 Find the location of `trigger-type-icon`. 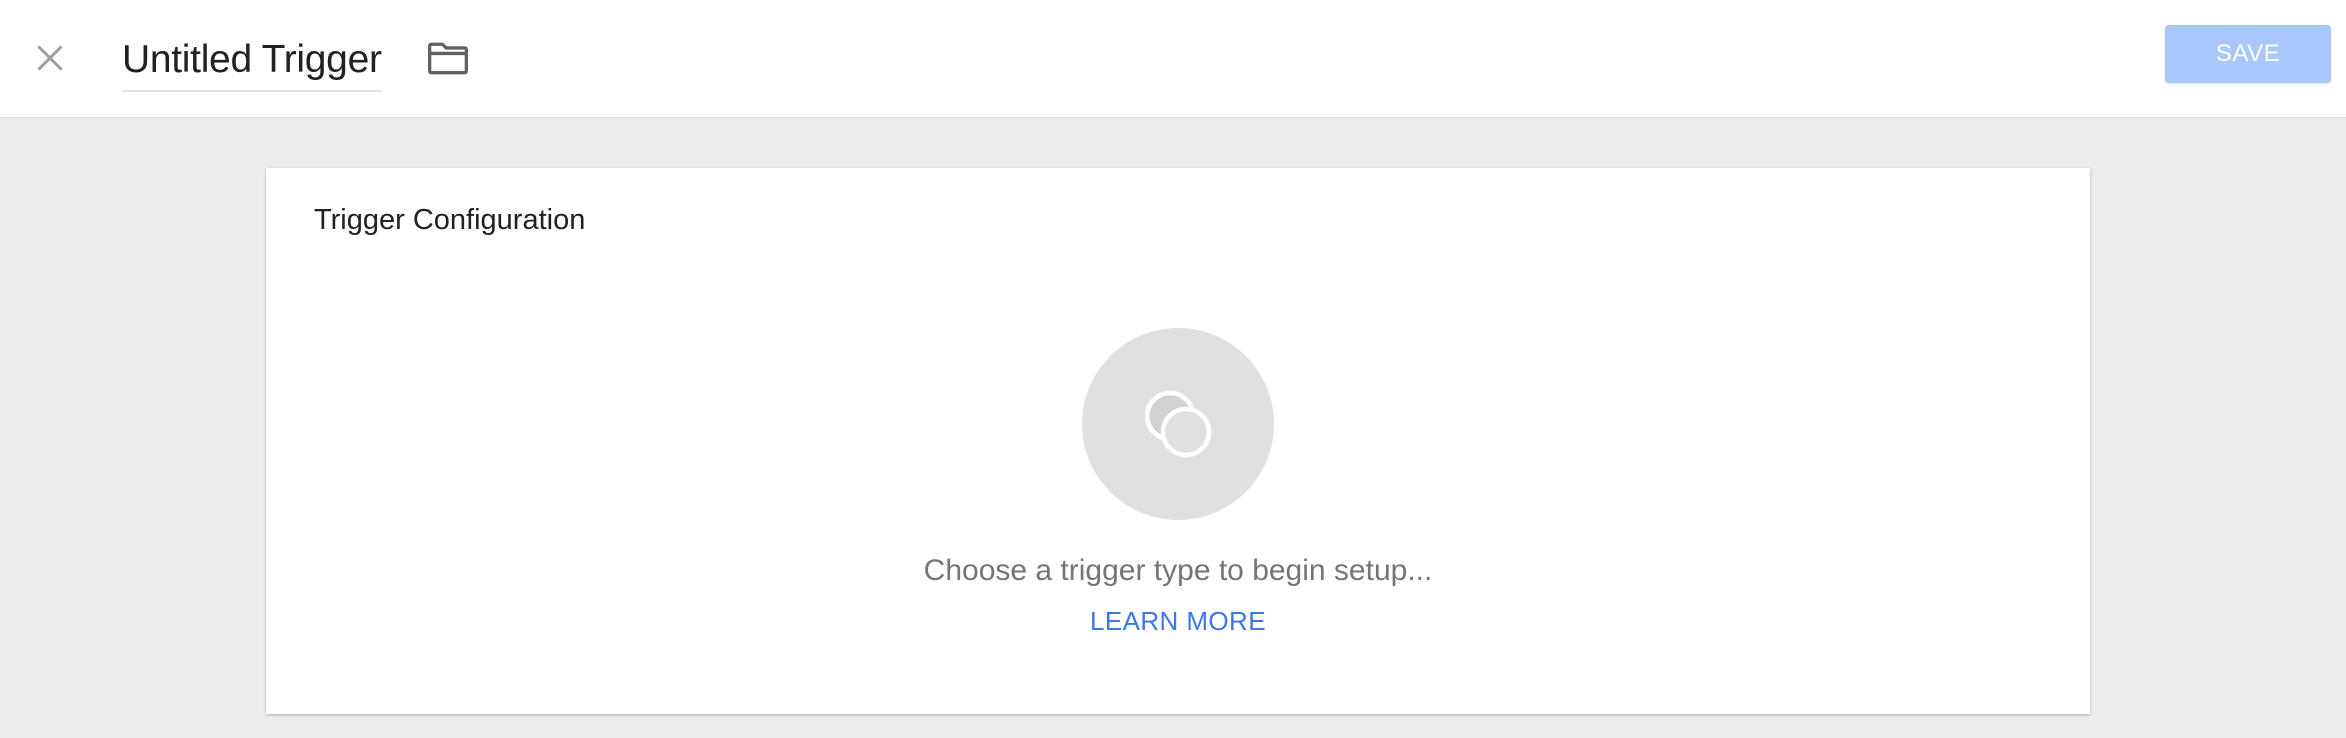

trigger-type-icon is located at coordinates (1178, 424).